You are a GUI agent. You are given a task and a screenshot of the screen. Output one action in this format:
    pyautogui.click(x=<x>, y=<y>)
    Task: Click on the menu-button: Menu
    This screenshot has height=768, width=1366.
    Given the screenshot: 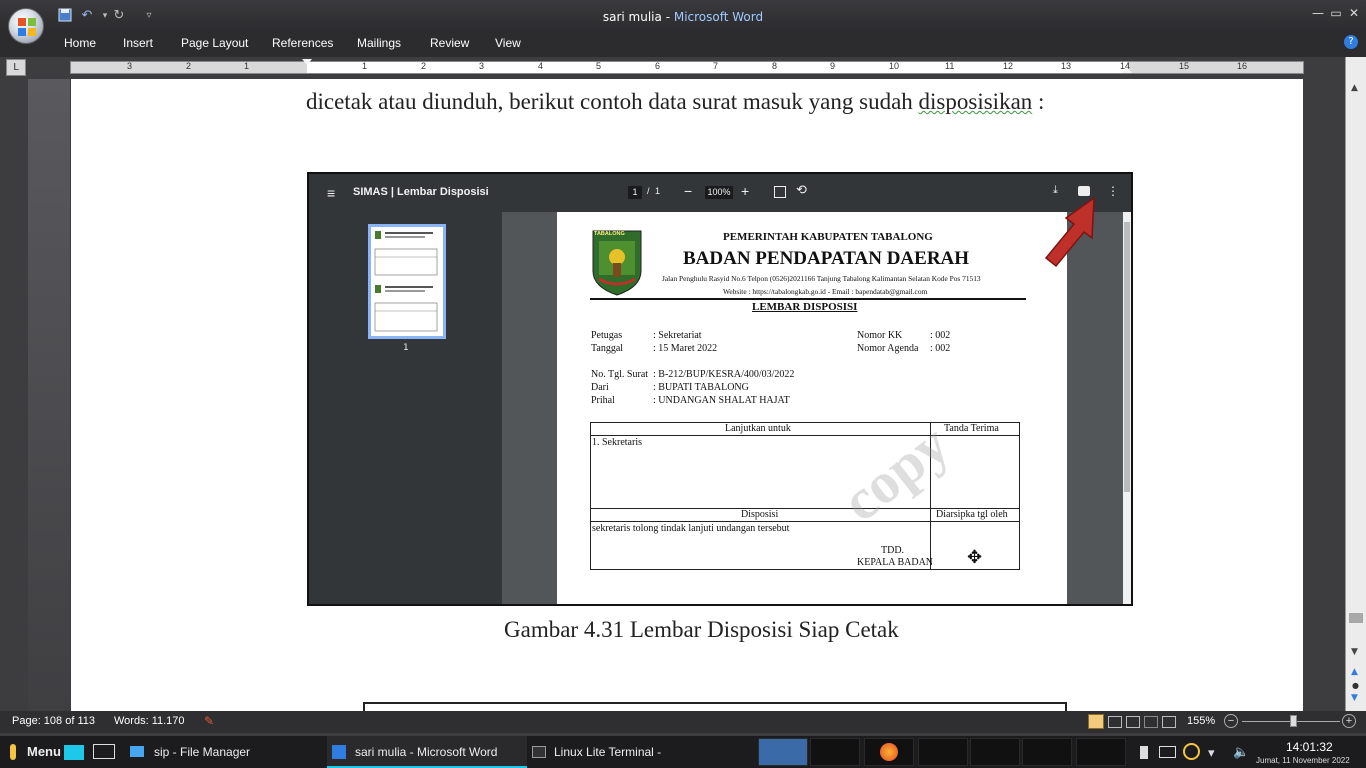 What is the action you would take?
    pyautogui.click(x=44, y=752)
    